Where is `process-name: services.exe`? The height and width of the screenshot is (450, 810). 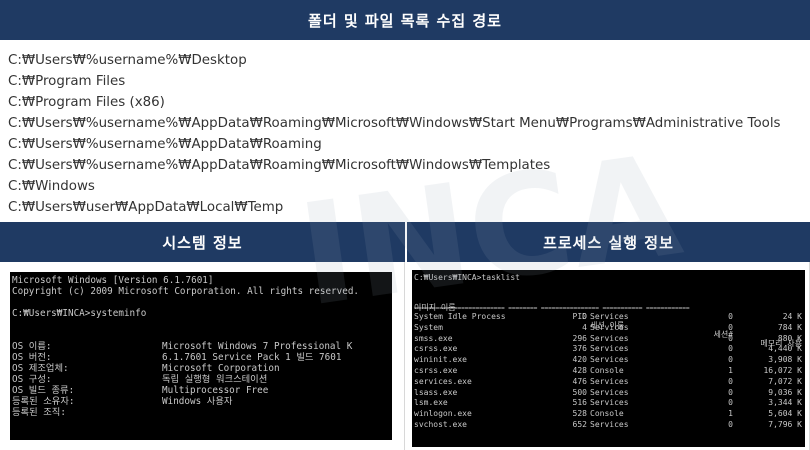
process-name: services.exe is located at coordinates (443, 381).